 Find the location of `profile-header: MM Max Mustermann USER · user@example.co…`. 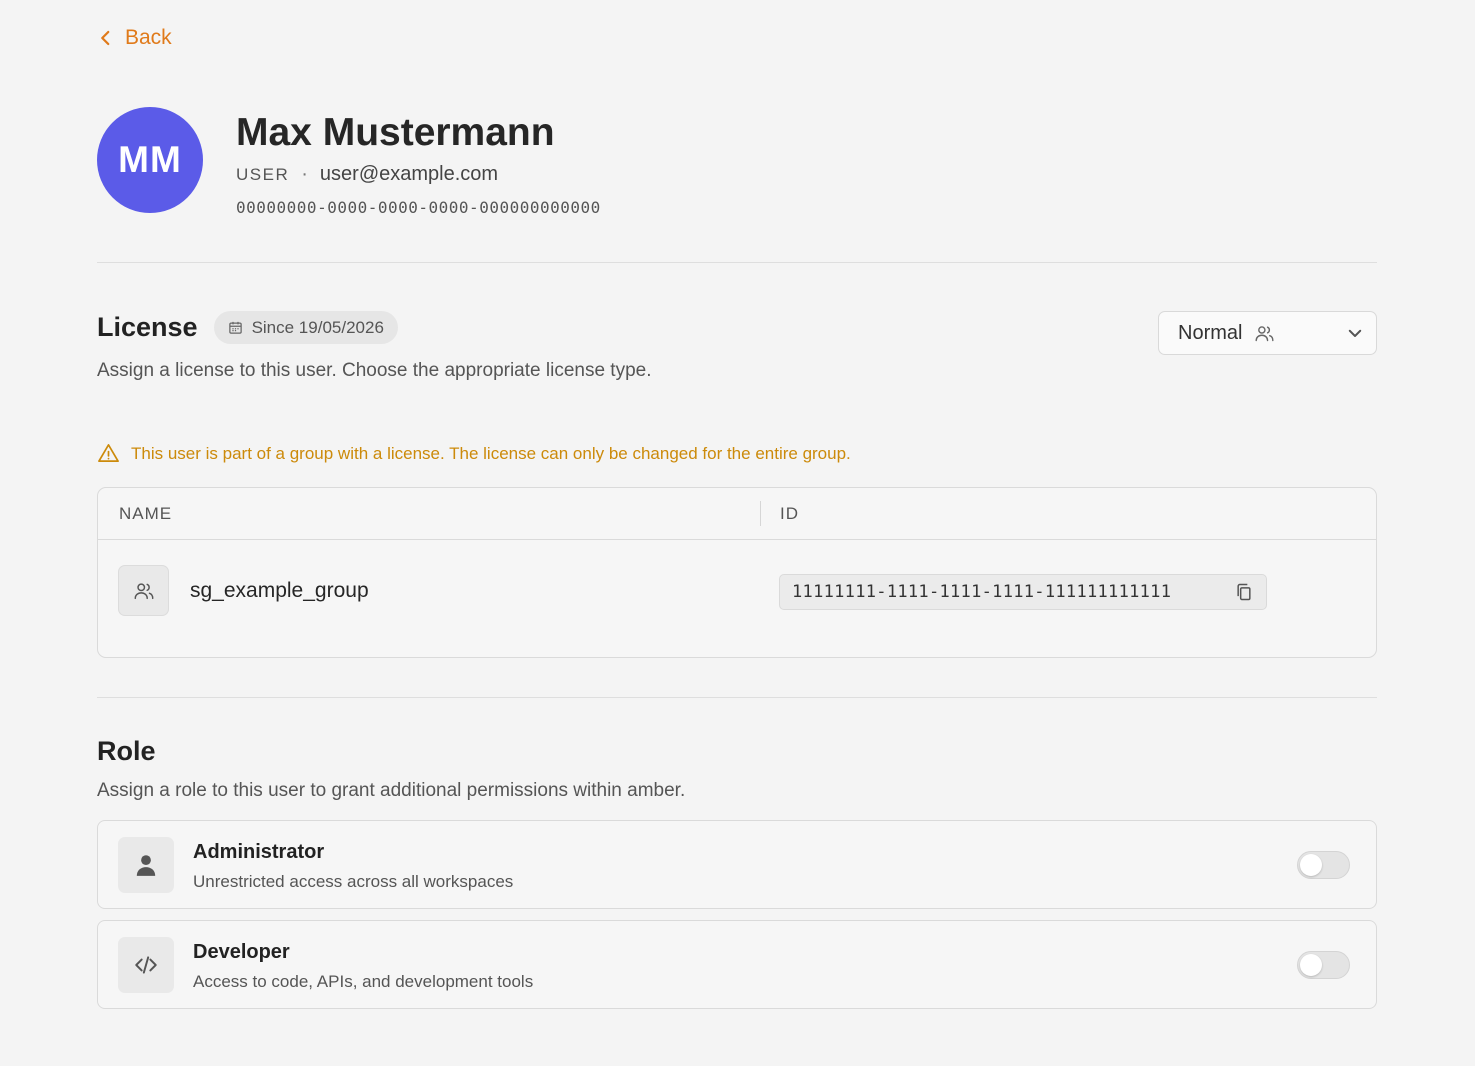

profile-header: MM Max Mustermann USER · user@example.co… is located at coordinates (349, 162).